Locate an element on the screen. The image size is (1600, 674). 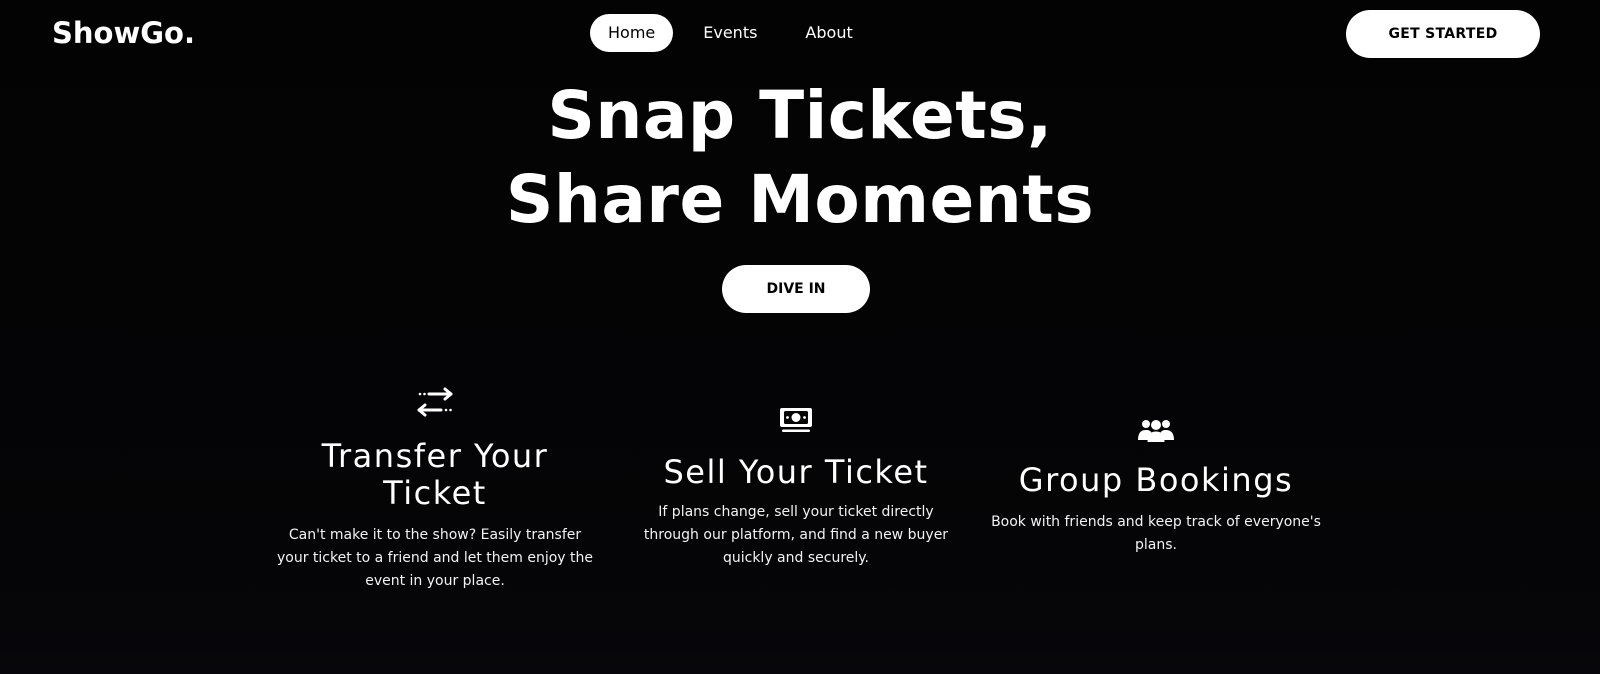
hero-title-line-2: Share Moments is located at coordinates (800, 199).